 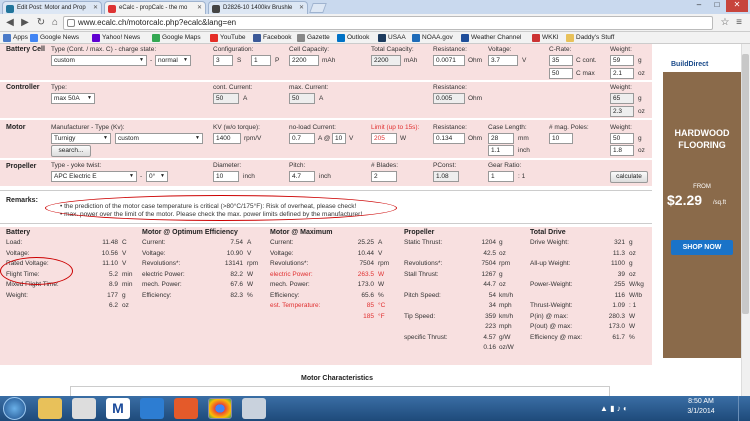 What do you see at coordinates (551, 305) in the screenshot?
I see `result-label: Thrust-Weight:` at bounding box center [551, 305].